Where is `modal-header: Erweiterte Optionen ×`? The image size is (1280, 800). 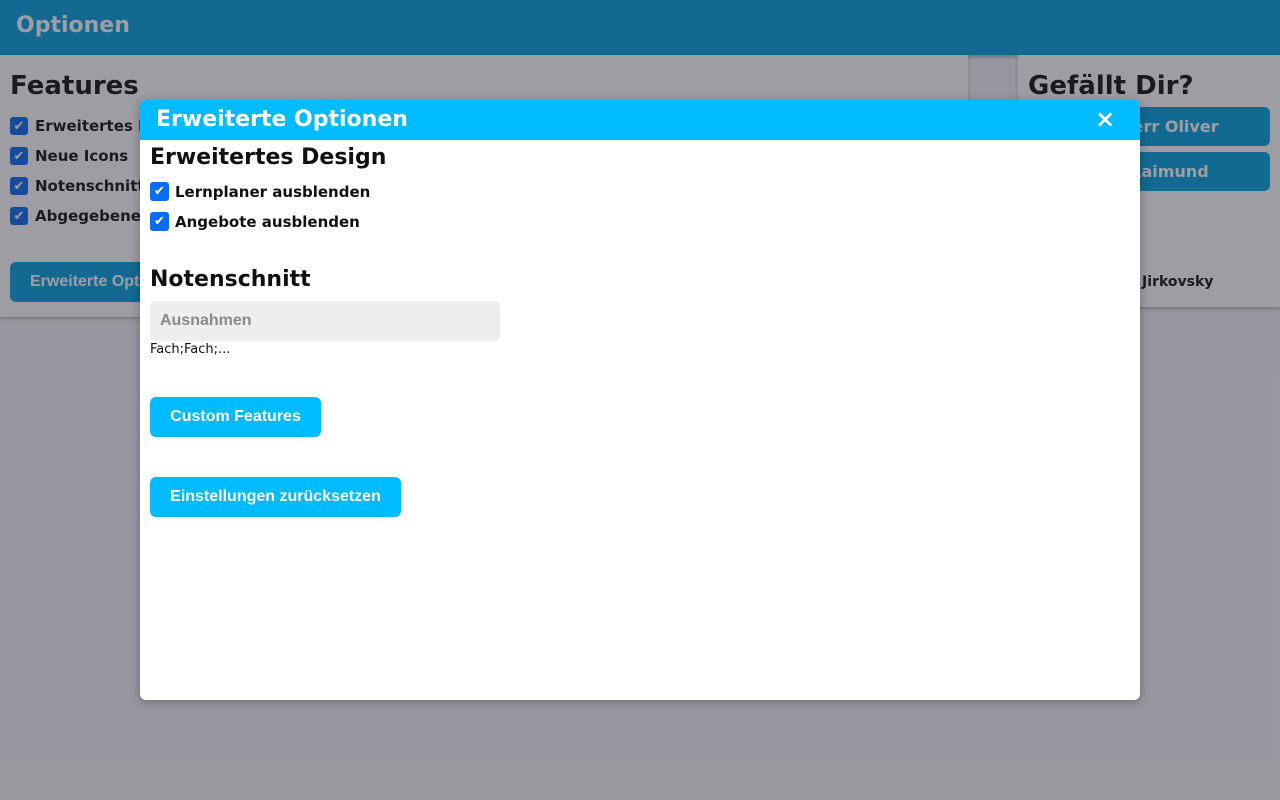 modal-header: Erweiterte Optionen × is located at coordinates (640, 120).